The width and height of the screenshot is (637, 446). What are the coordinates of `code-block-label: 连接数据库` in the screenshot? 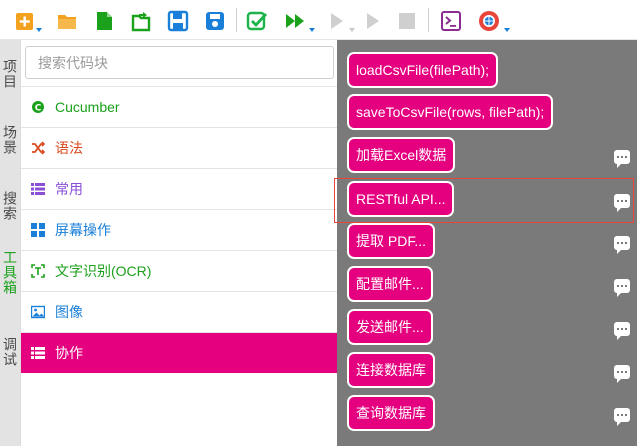 It's located at (391, 370).